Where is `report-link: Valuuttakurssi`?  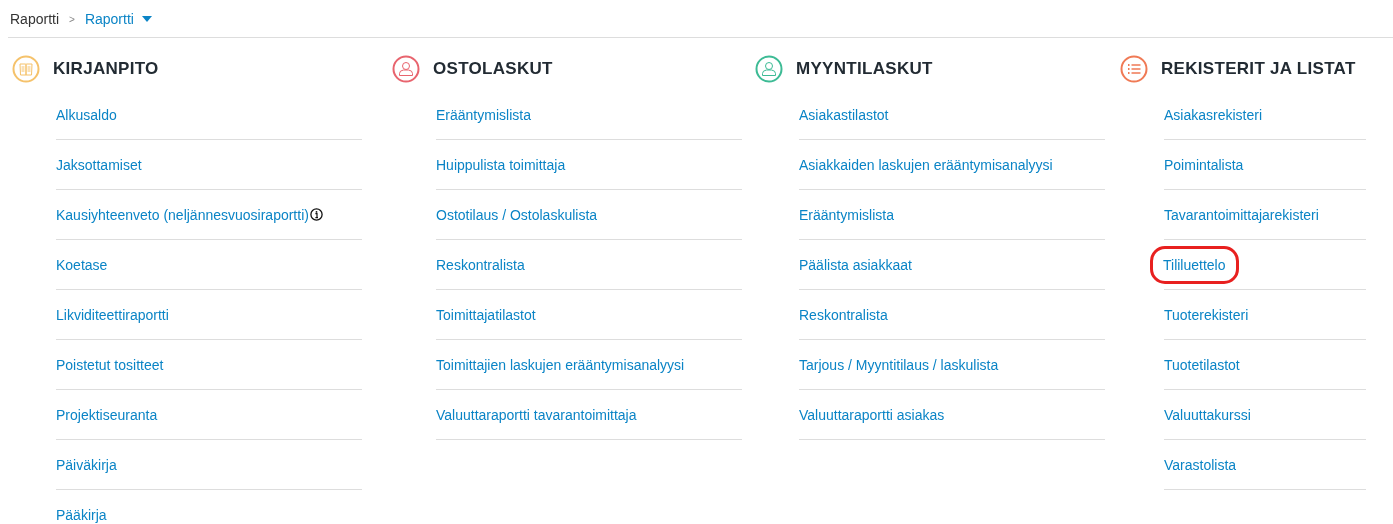 report-link: Valuuttakurssi is located at coordinates (1207, 414).